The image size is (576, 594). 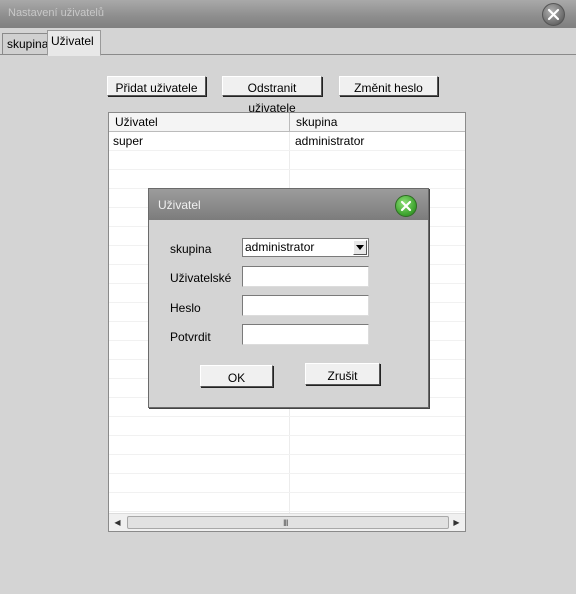 What do you see at coordinates (360, 247) in the screenshot?
I see `chevron-down-icon` at bounding box center [360, 247].